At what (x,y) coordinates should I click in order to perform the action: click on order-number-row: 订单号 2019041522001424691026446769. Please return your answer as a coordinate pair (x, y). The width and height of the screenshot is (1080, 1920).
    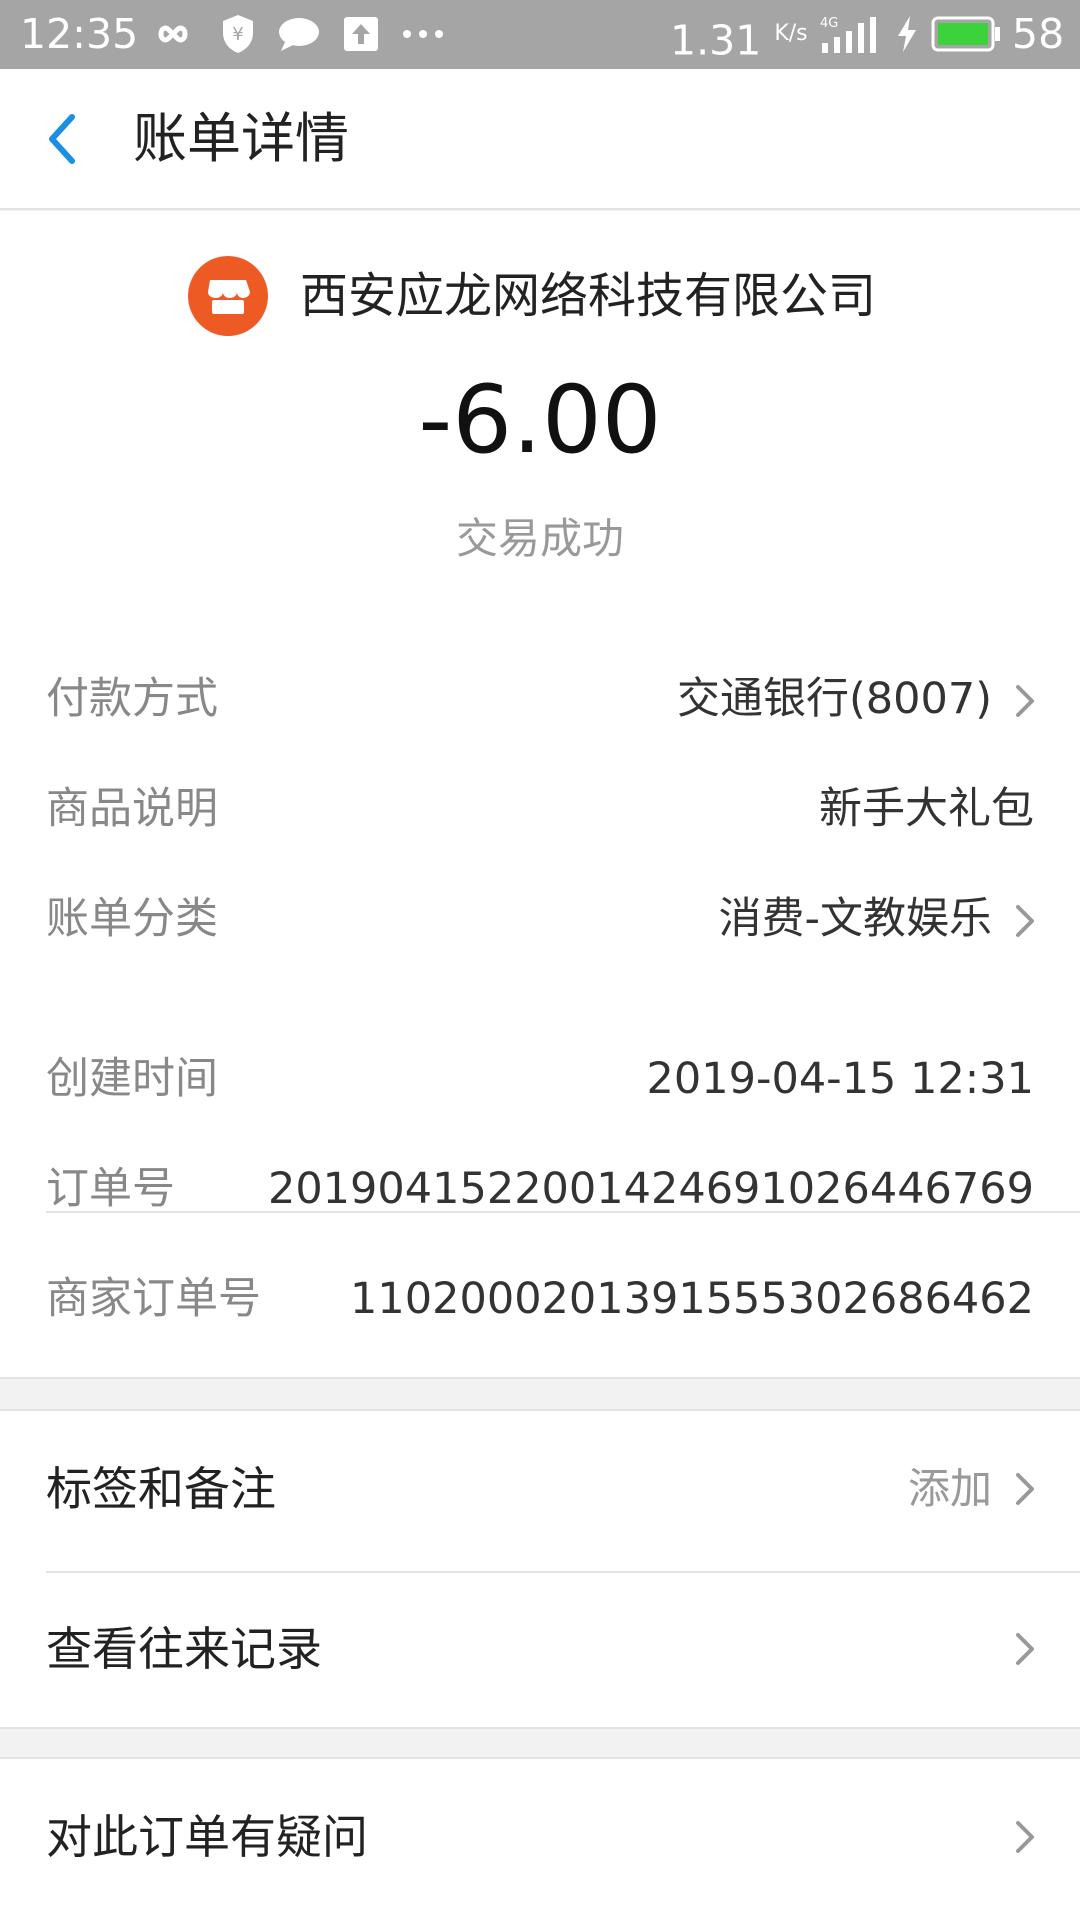
    Looking at the image, I should click on (540, 1189).